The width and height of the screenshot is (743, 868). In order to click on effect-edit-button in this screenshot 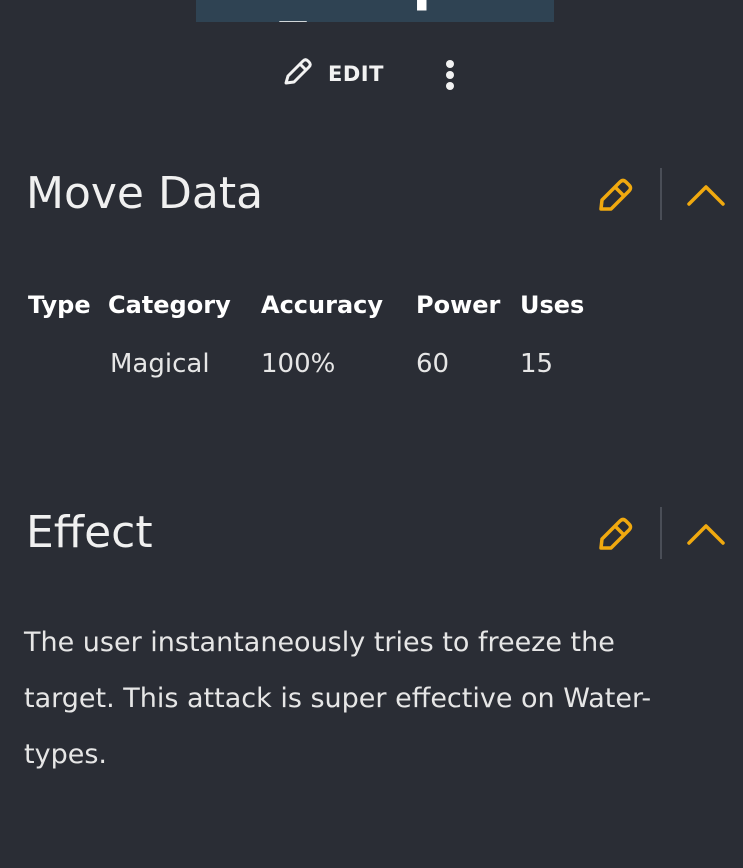, I will do `click(616, 533)`.